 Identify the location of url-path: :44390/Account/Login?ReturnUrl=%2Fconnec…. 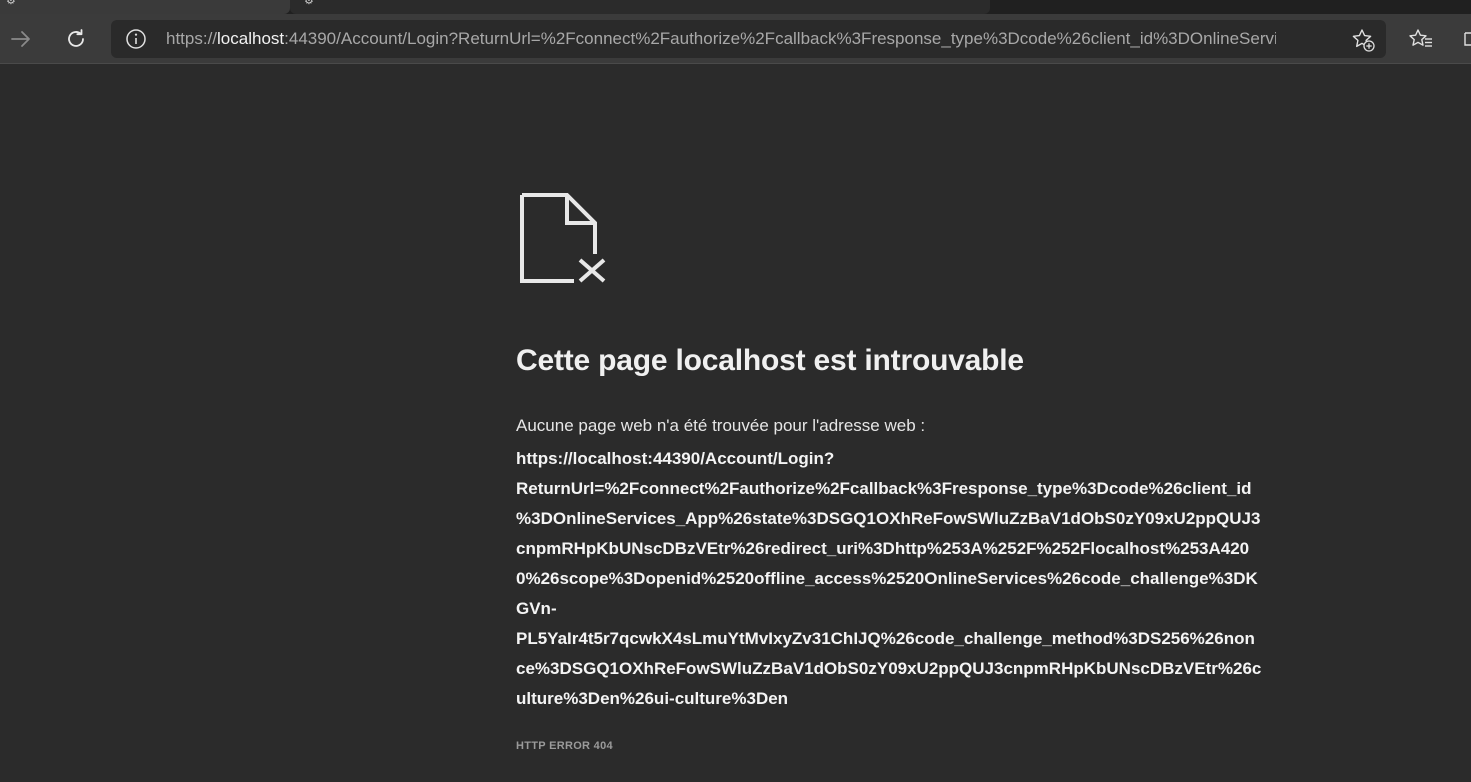
(780, 39).